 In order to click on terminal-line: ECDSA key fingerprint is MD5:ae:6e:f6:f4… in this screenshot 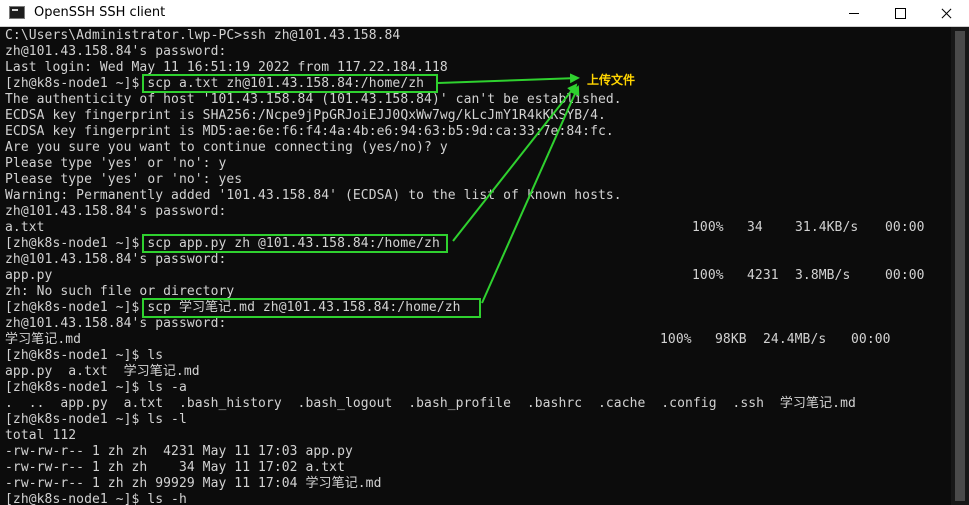, I will do `click(309, 132)`.